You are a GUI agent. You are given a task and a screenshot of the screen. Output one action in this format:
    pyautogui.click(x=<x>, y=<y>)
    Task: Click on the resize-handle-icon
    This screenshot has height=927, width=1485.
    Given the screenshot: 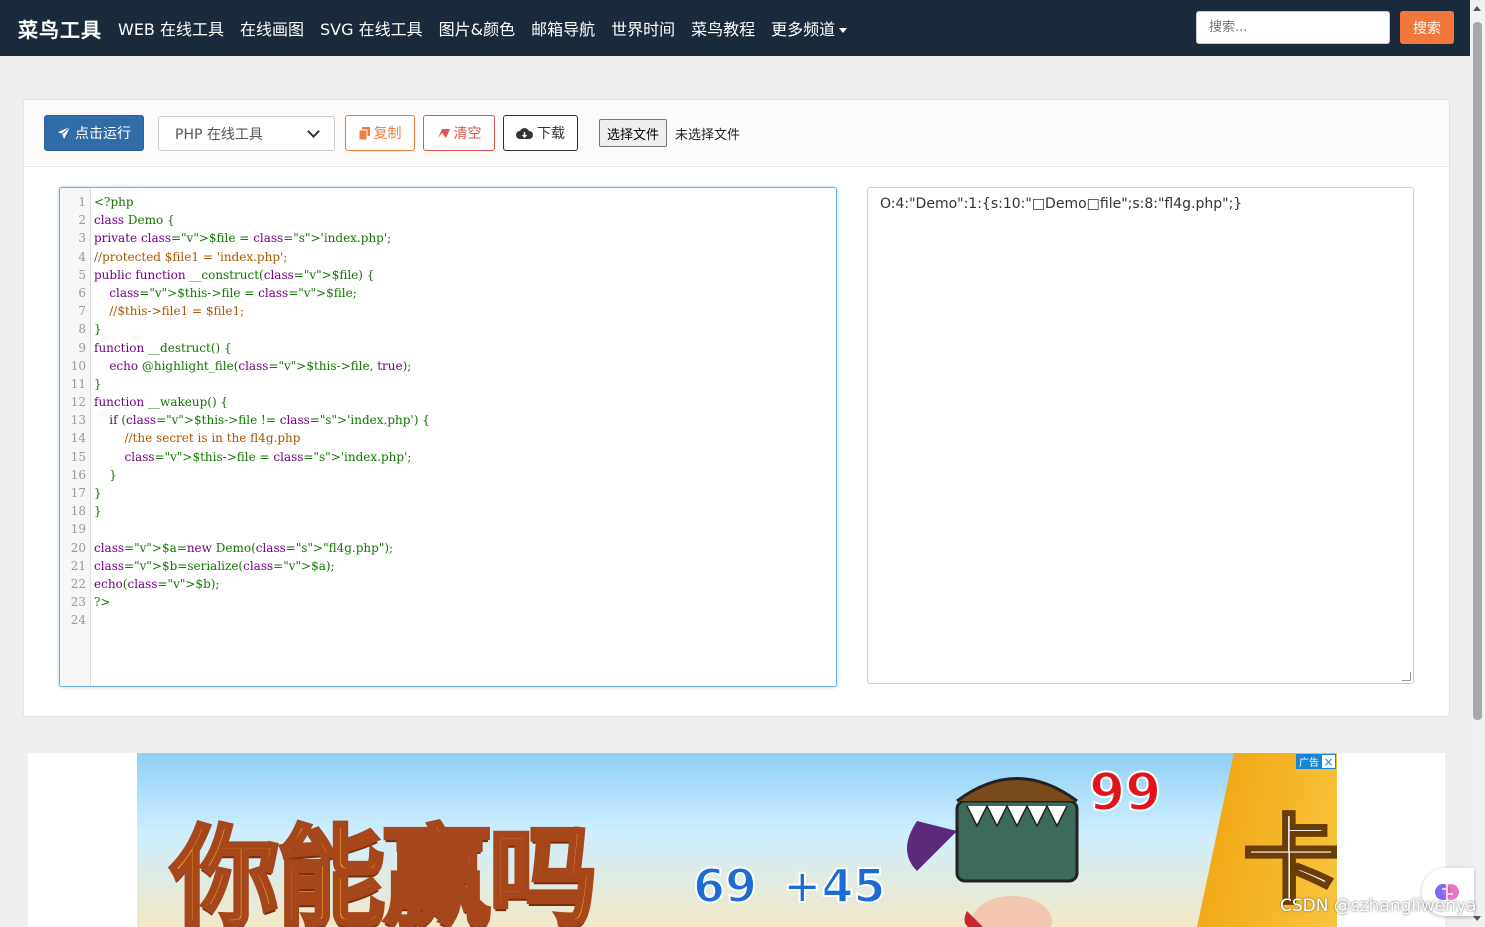 What is the action you would take?
    pyautogui.click(x=1406, y=676)
    